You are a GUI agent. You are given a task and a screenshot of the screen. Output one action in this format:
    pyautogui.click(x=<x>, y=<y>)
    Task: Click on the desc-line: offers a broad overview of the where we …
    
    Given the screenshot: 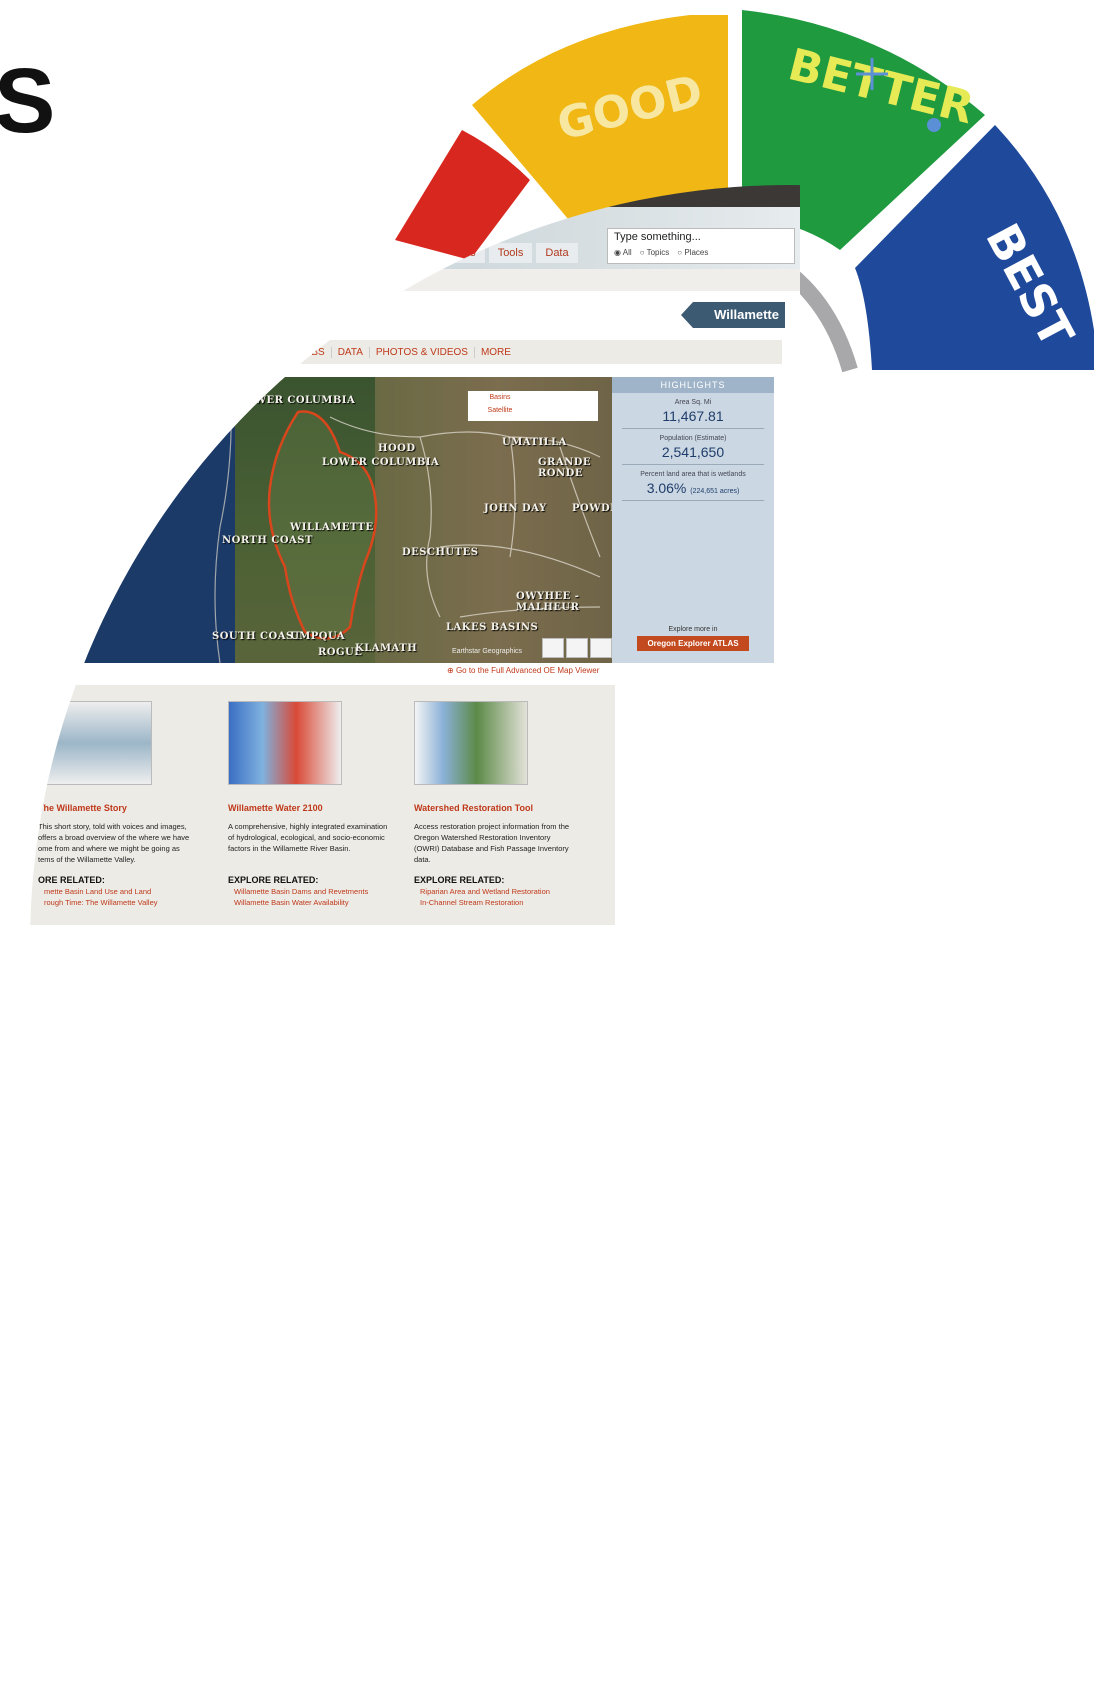 What is the action you would take?
    pyautogui.click(x=114, y=837)
    